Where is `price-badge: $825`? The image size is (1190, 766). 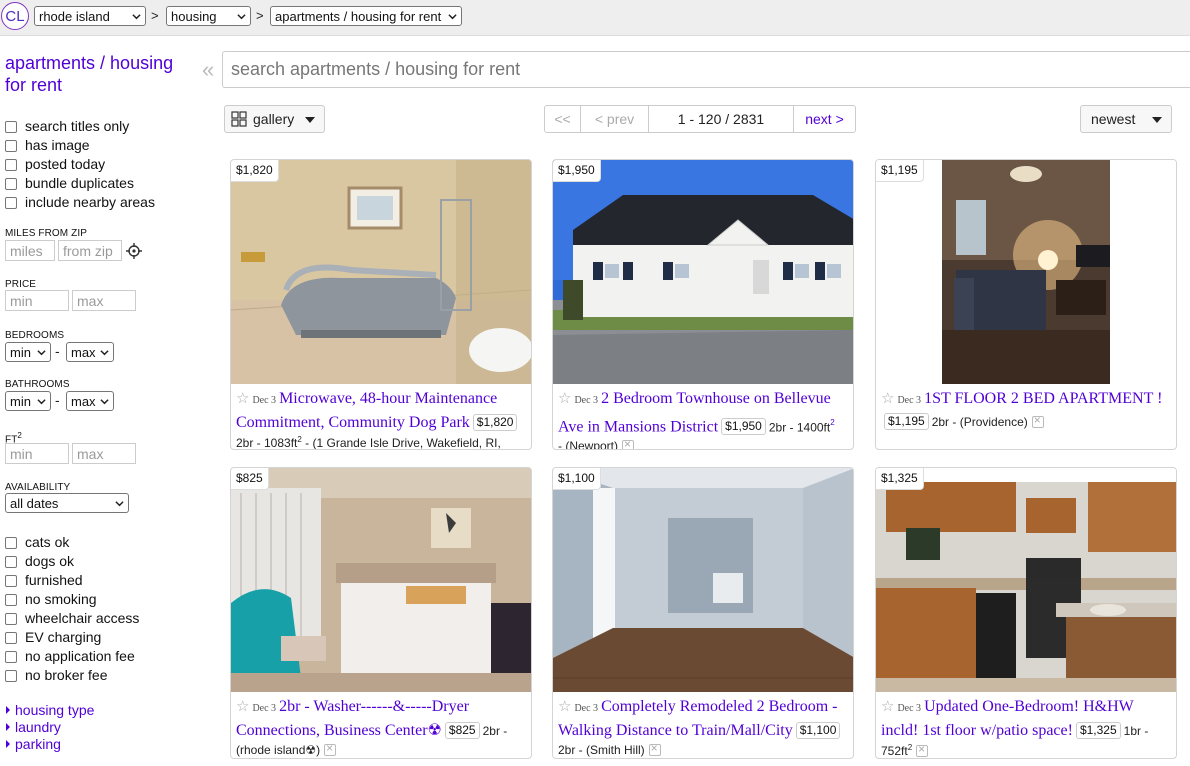
price-badge: $825 is located at coordinates (250, 479).